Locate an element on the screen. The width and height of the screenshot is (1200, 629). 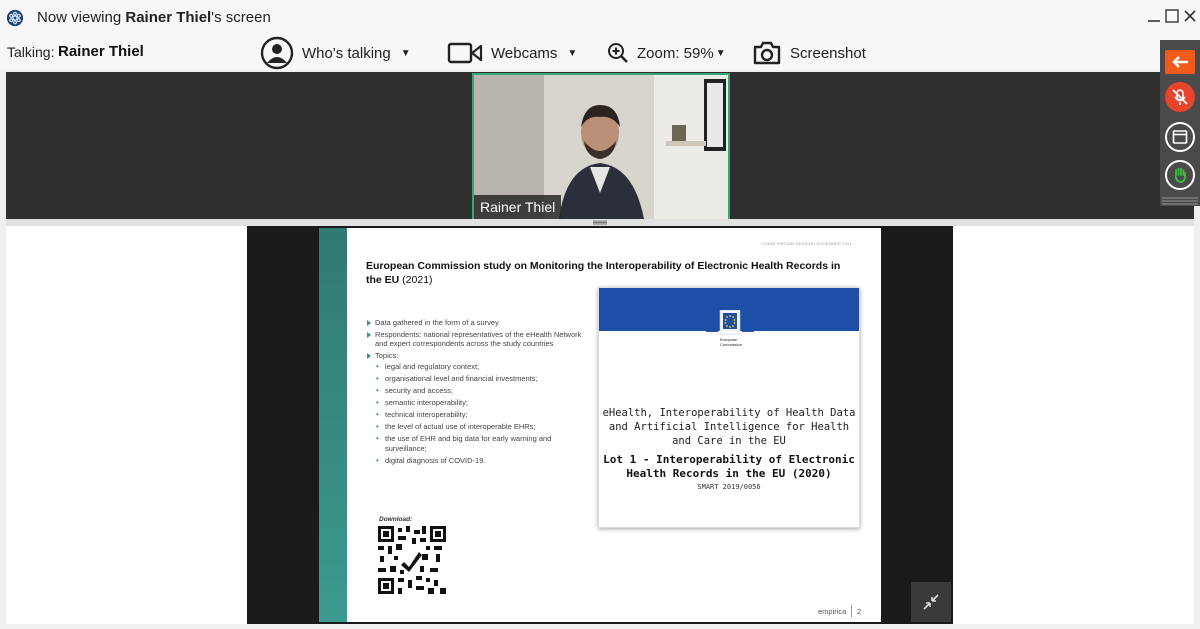
list-item: digital diagnosis of COVID-19. is located at coordinates (481, 461).